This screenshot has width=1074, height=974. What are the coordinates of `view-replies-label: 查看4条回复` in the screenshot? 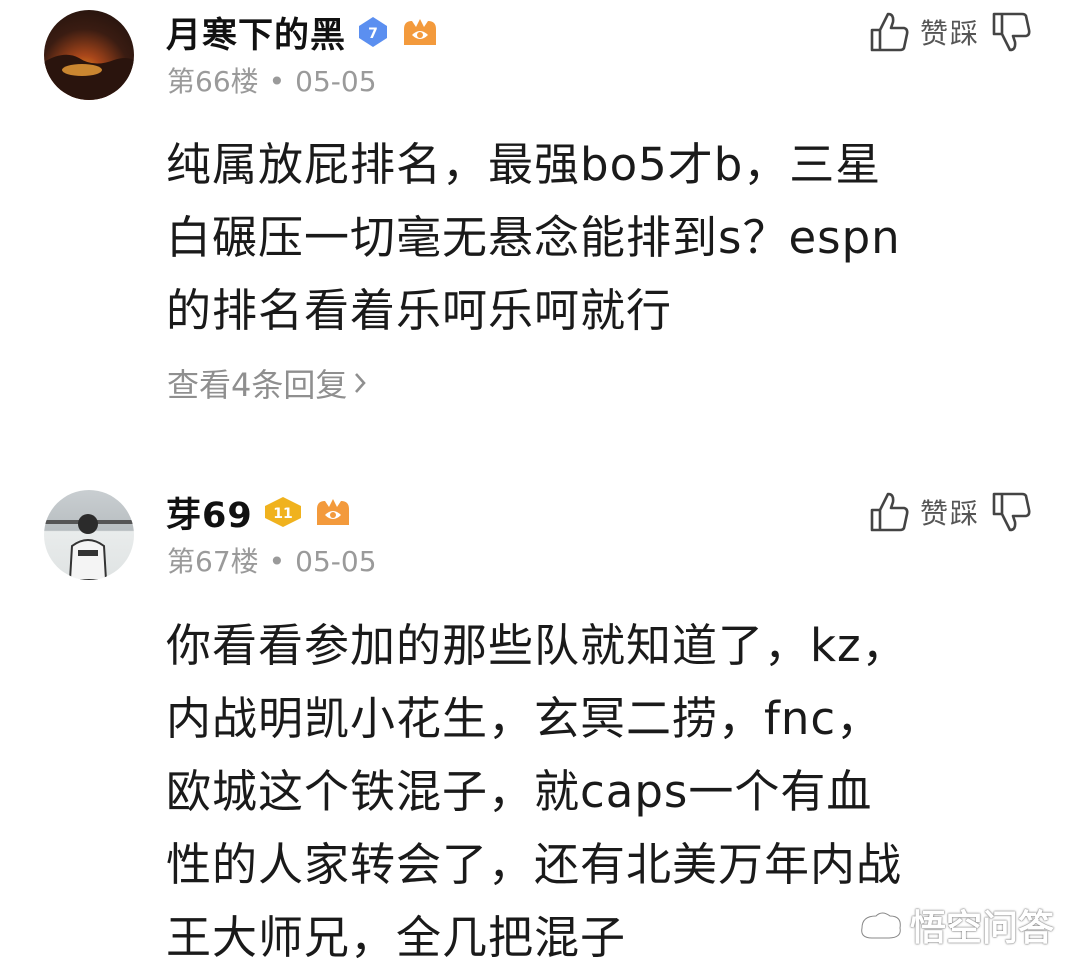 It's located at (257, 385).